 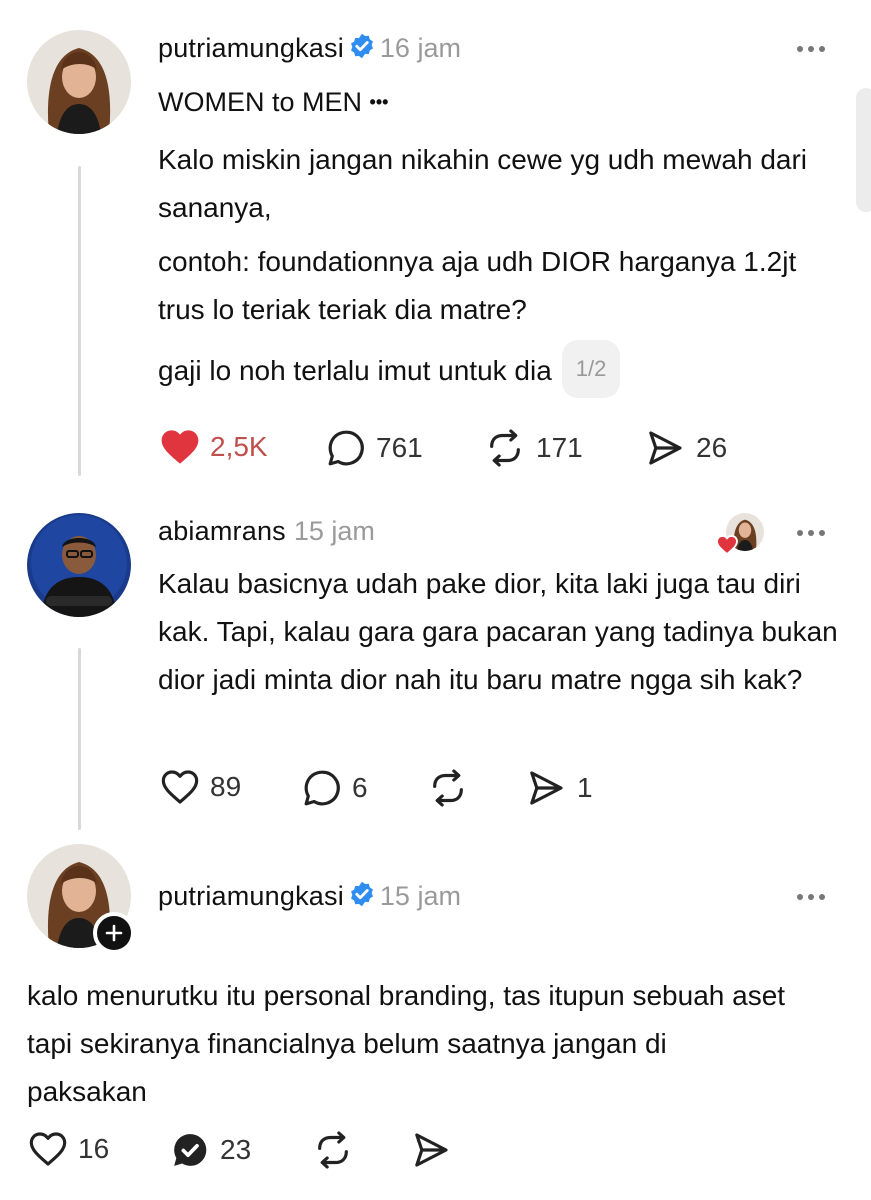 What do you see at coordinates (273, 102) in the screenshot?
I see `post-title: WOMEN to MEN •••` at bounding box center [273, 102].